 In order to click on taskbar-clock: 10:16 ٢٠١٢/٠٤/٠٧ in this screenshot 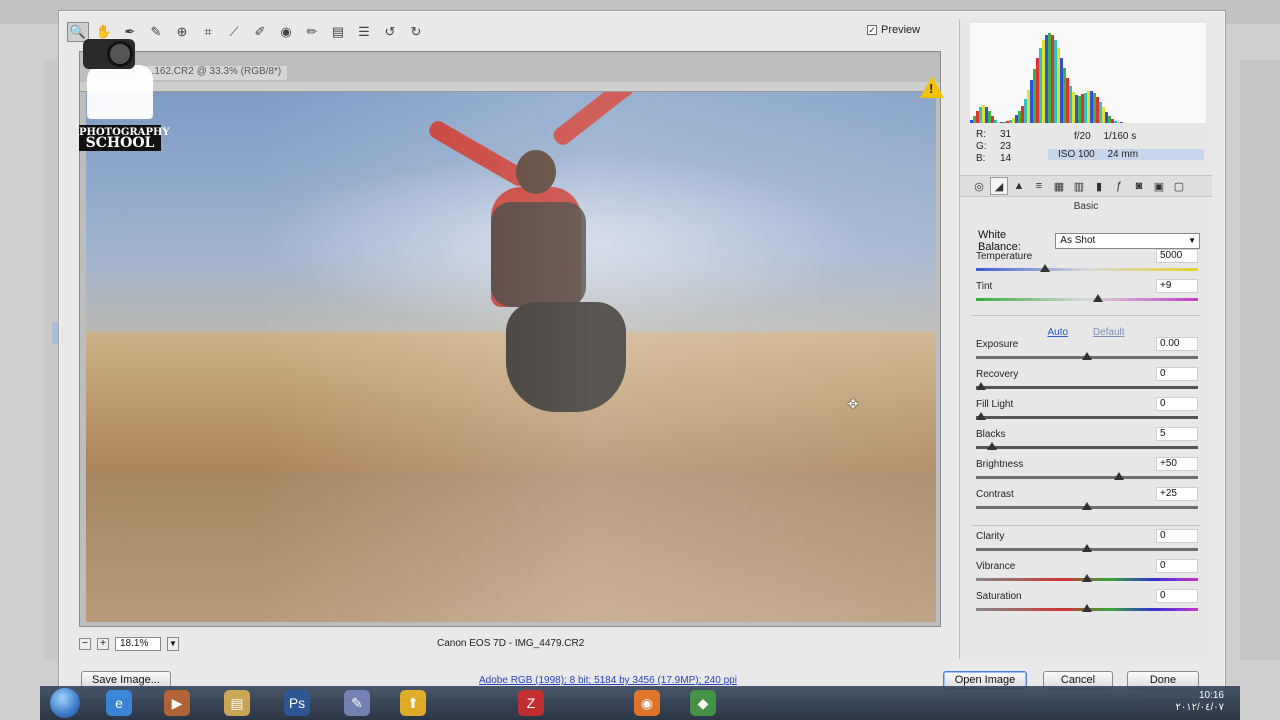, I will do `click(1199, 702)`.